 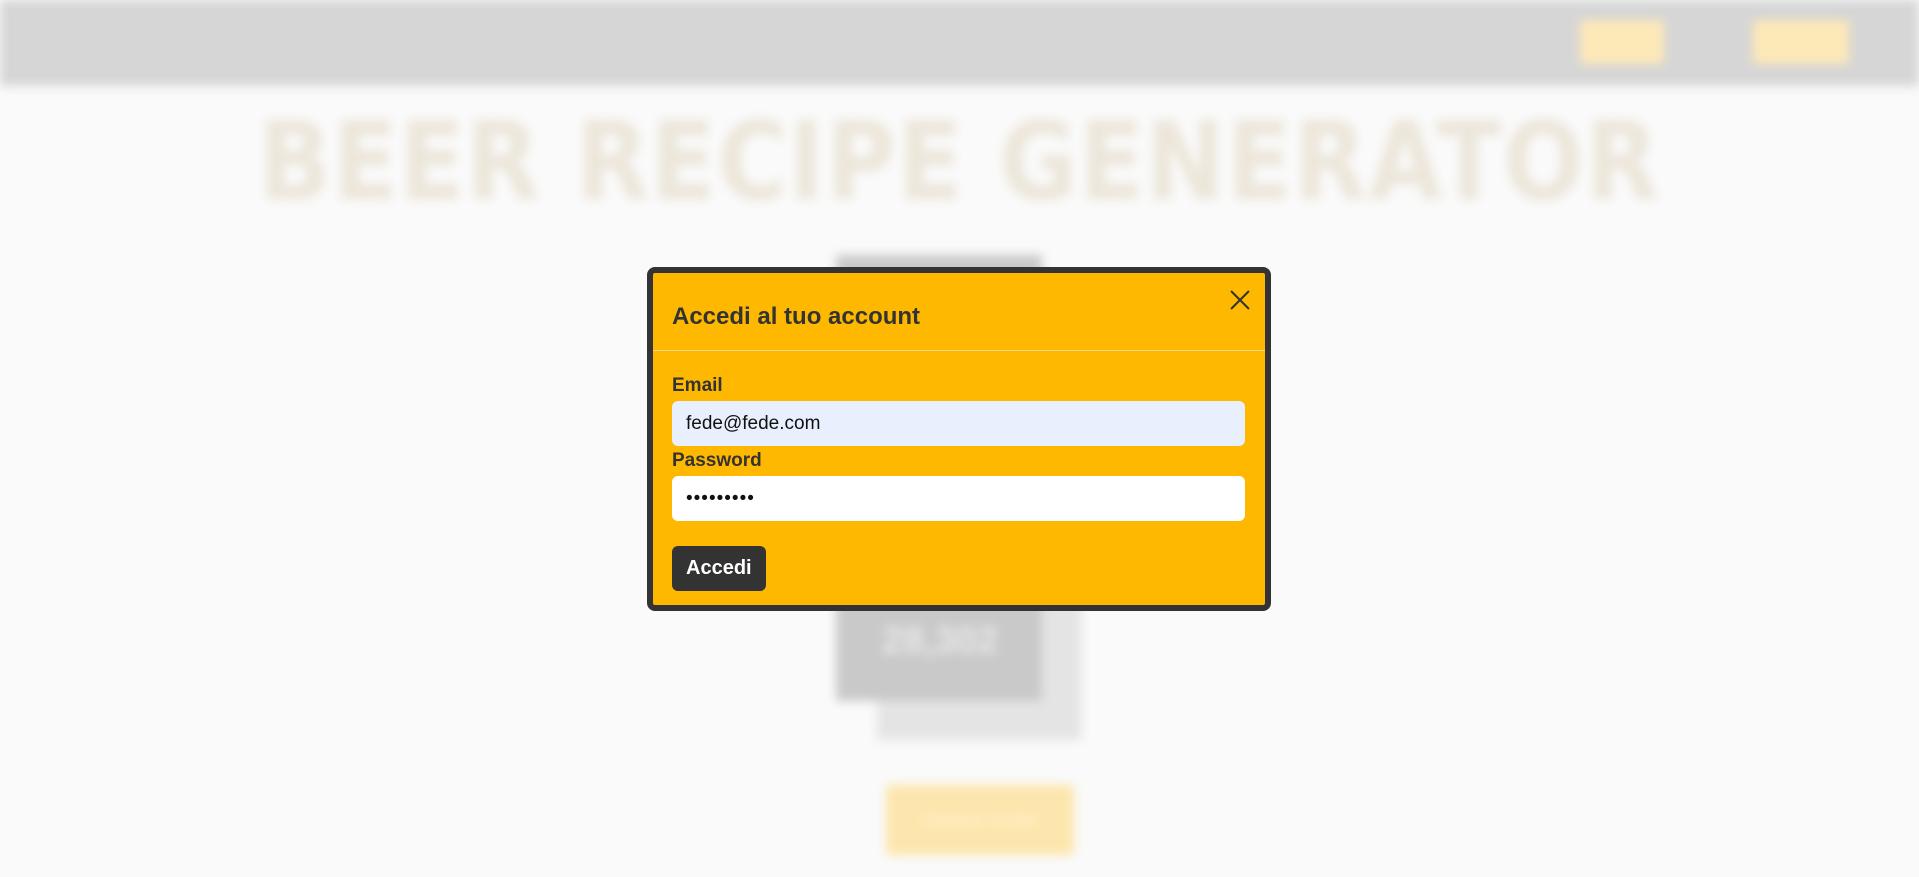 What do you see at coordinates (959, 162) in the screenshot?
I see `hero-title: BEER RECIPE GENERATOR` at bounding box center [959, 162].